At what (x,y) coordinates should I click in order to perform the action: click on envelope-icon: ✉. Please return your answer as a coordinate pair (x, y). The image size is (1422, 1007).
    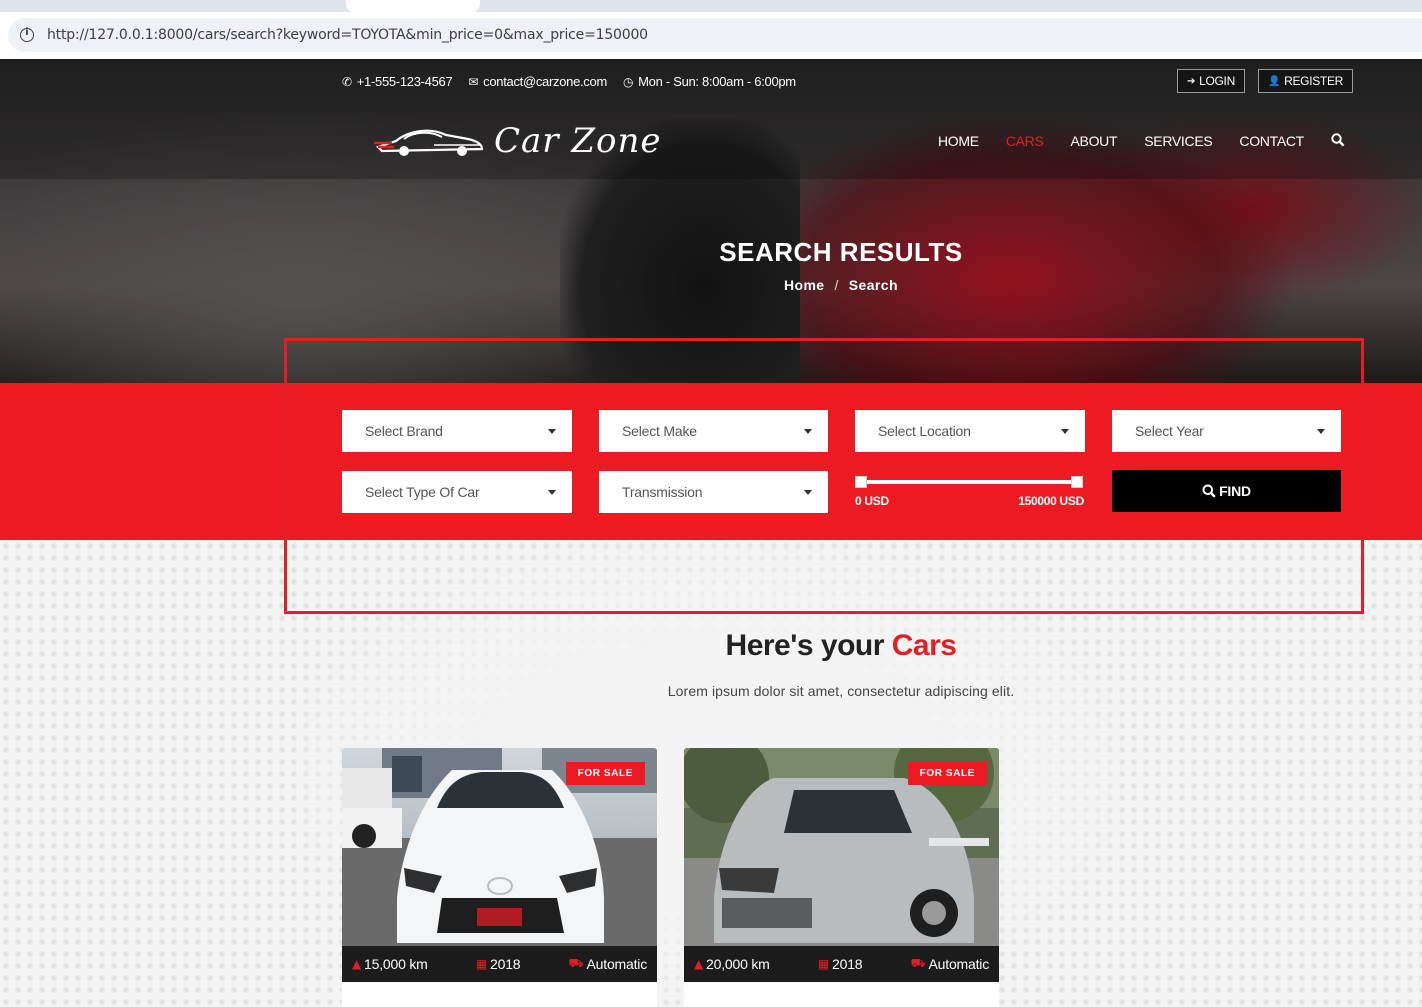
    Looking at the image, I should click on (473, 81).